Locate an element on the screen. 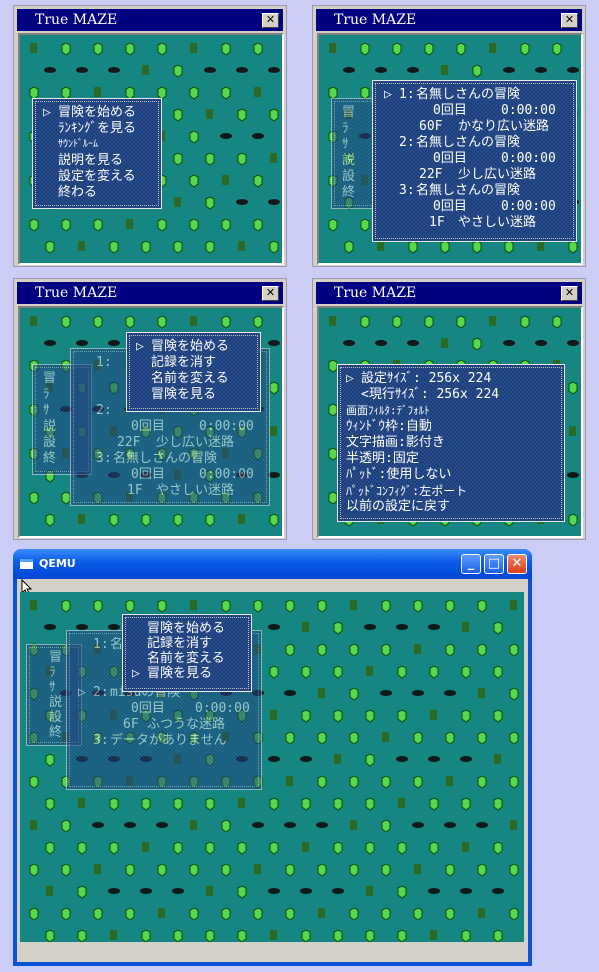 The width and height of the screenshot is (599, 972). minimize-button: _ is located at coordinates (471, 564).